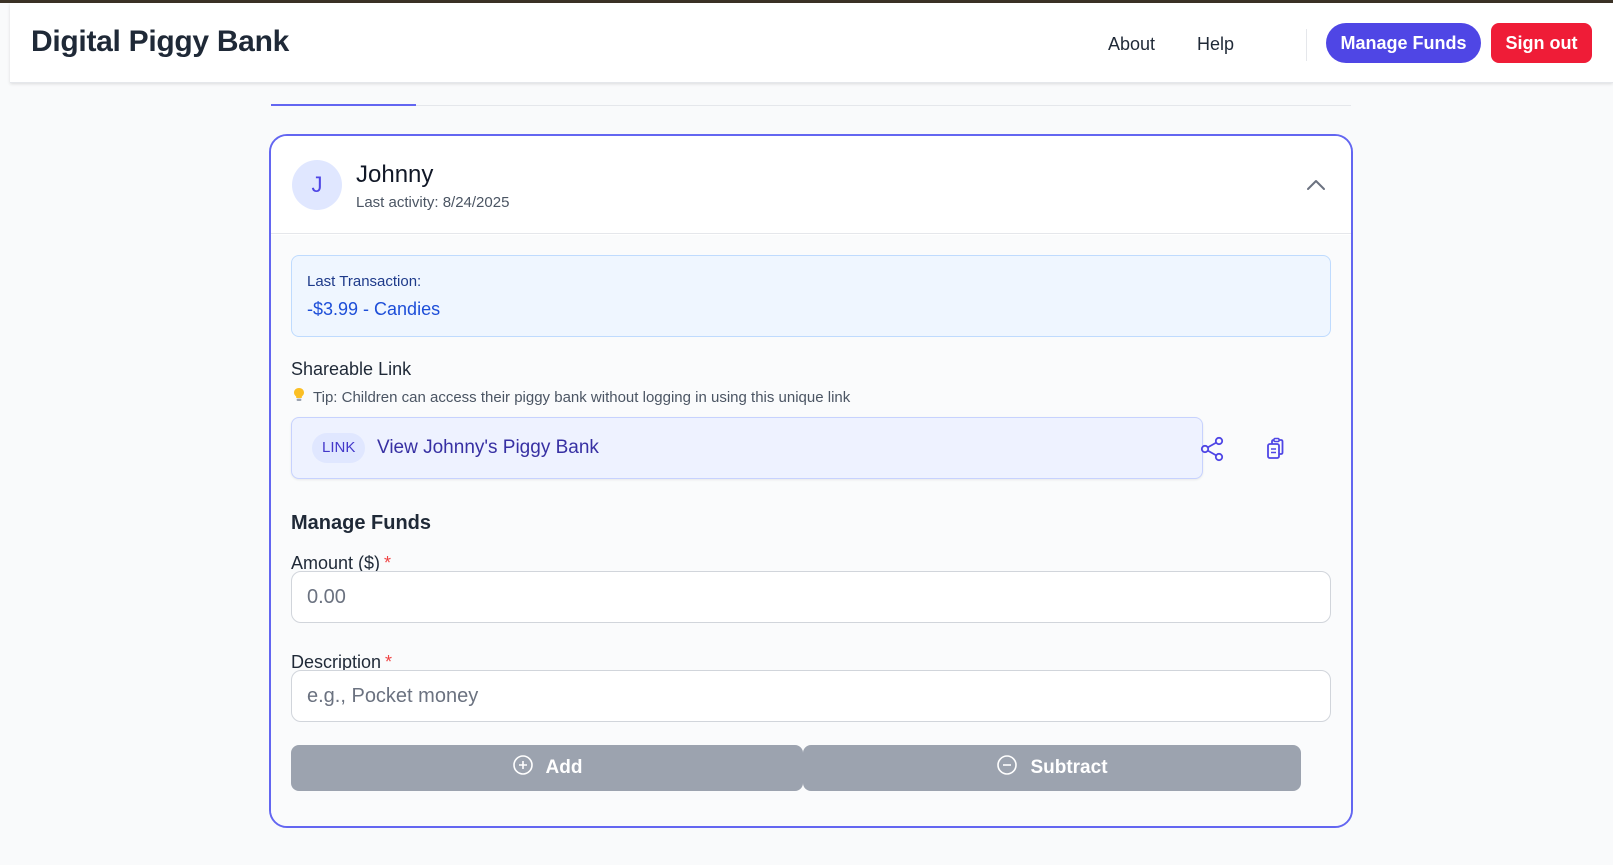 The height and width of the screenshot is (865, 1613). What do you see at coordinates (1212, 449) in the screenshot?
I see `share-icon` at bounding box center [1212, 449].